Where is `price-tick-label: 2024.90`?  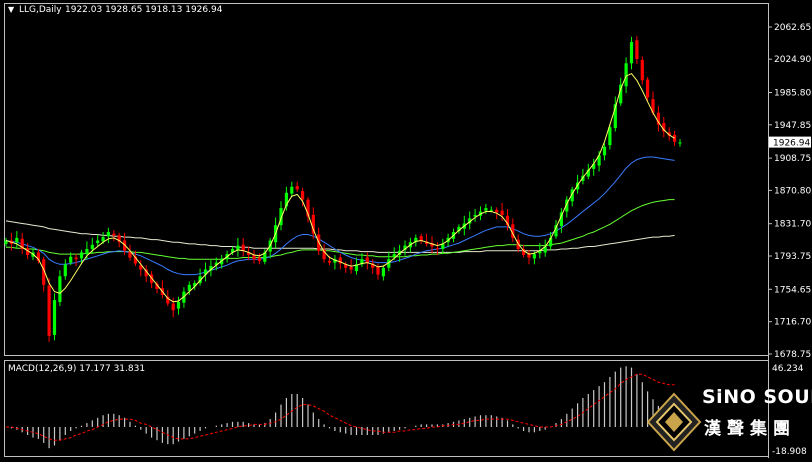 price-tick-label: 2024.90 is located at coordinates (792, 60).